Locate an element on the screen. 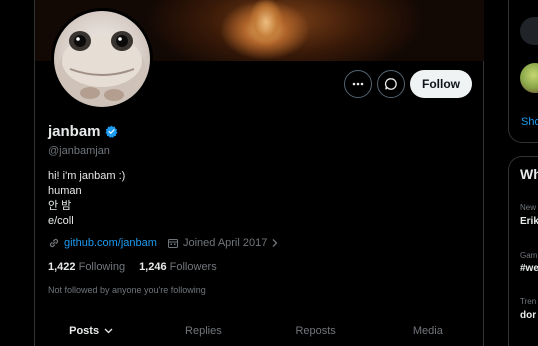 The image size is (538, 346). trend-title: dor is located at coordinates (528, 315).